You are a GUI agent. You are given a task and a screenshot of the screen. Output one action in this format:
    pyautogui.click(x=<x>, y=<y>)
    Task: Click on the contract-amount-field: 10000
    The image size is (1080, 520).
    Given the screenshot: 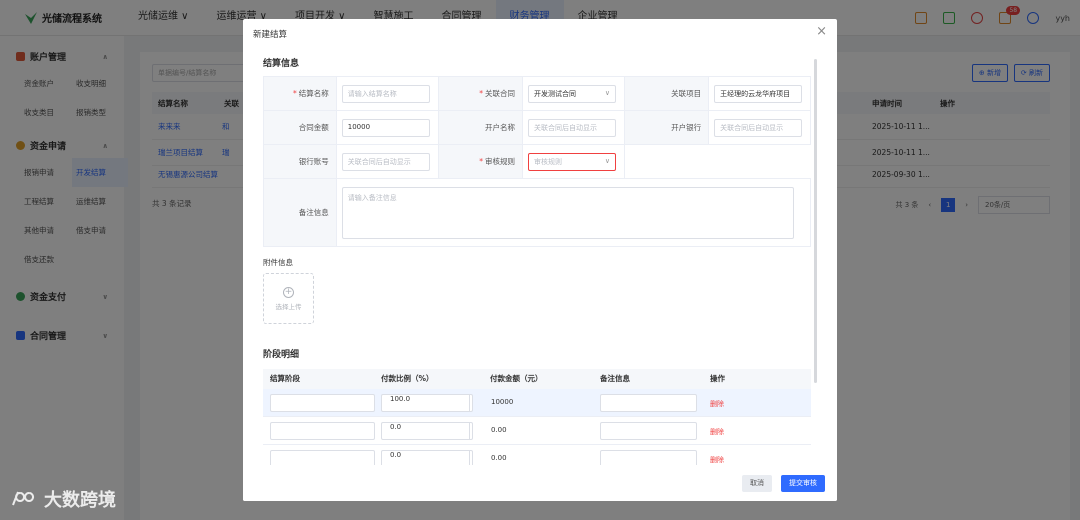 What is the action you would take?
    pyautogui.click(x=385, y=127)
    